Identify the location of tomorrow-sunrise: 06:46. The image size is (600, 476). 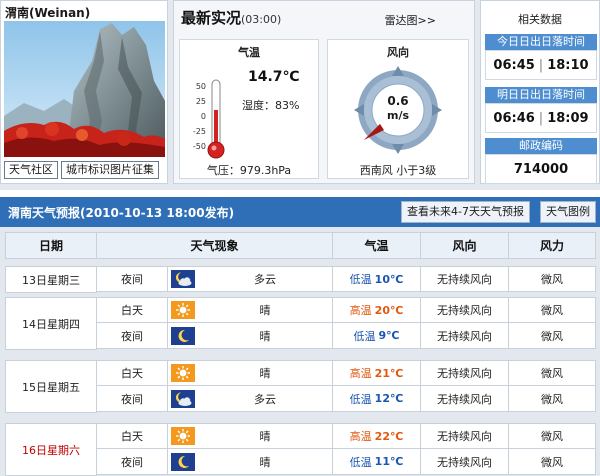
(514, 118).